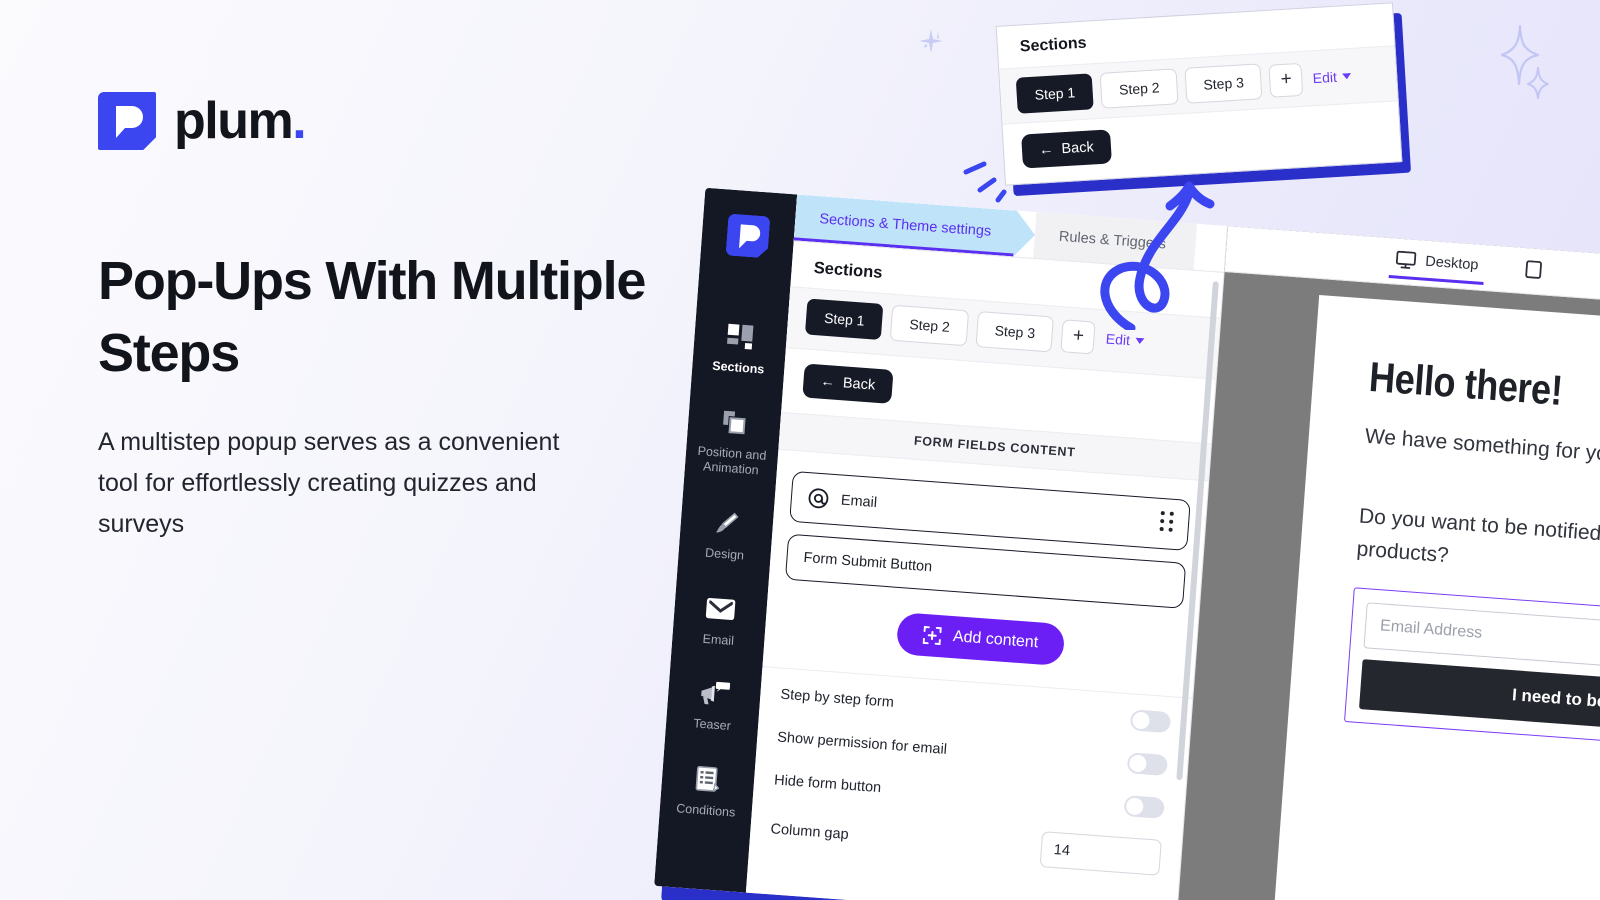 This screenshot has height=900, width=1600. Describe the element at coordinates (1139, 88) in the screenshot. I see `floating-step-2-button: Step 2` at that location.